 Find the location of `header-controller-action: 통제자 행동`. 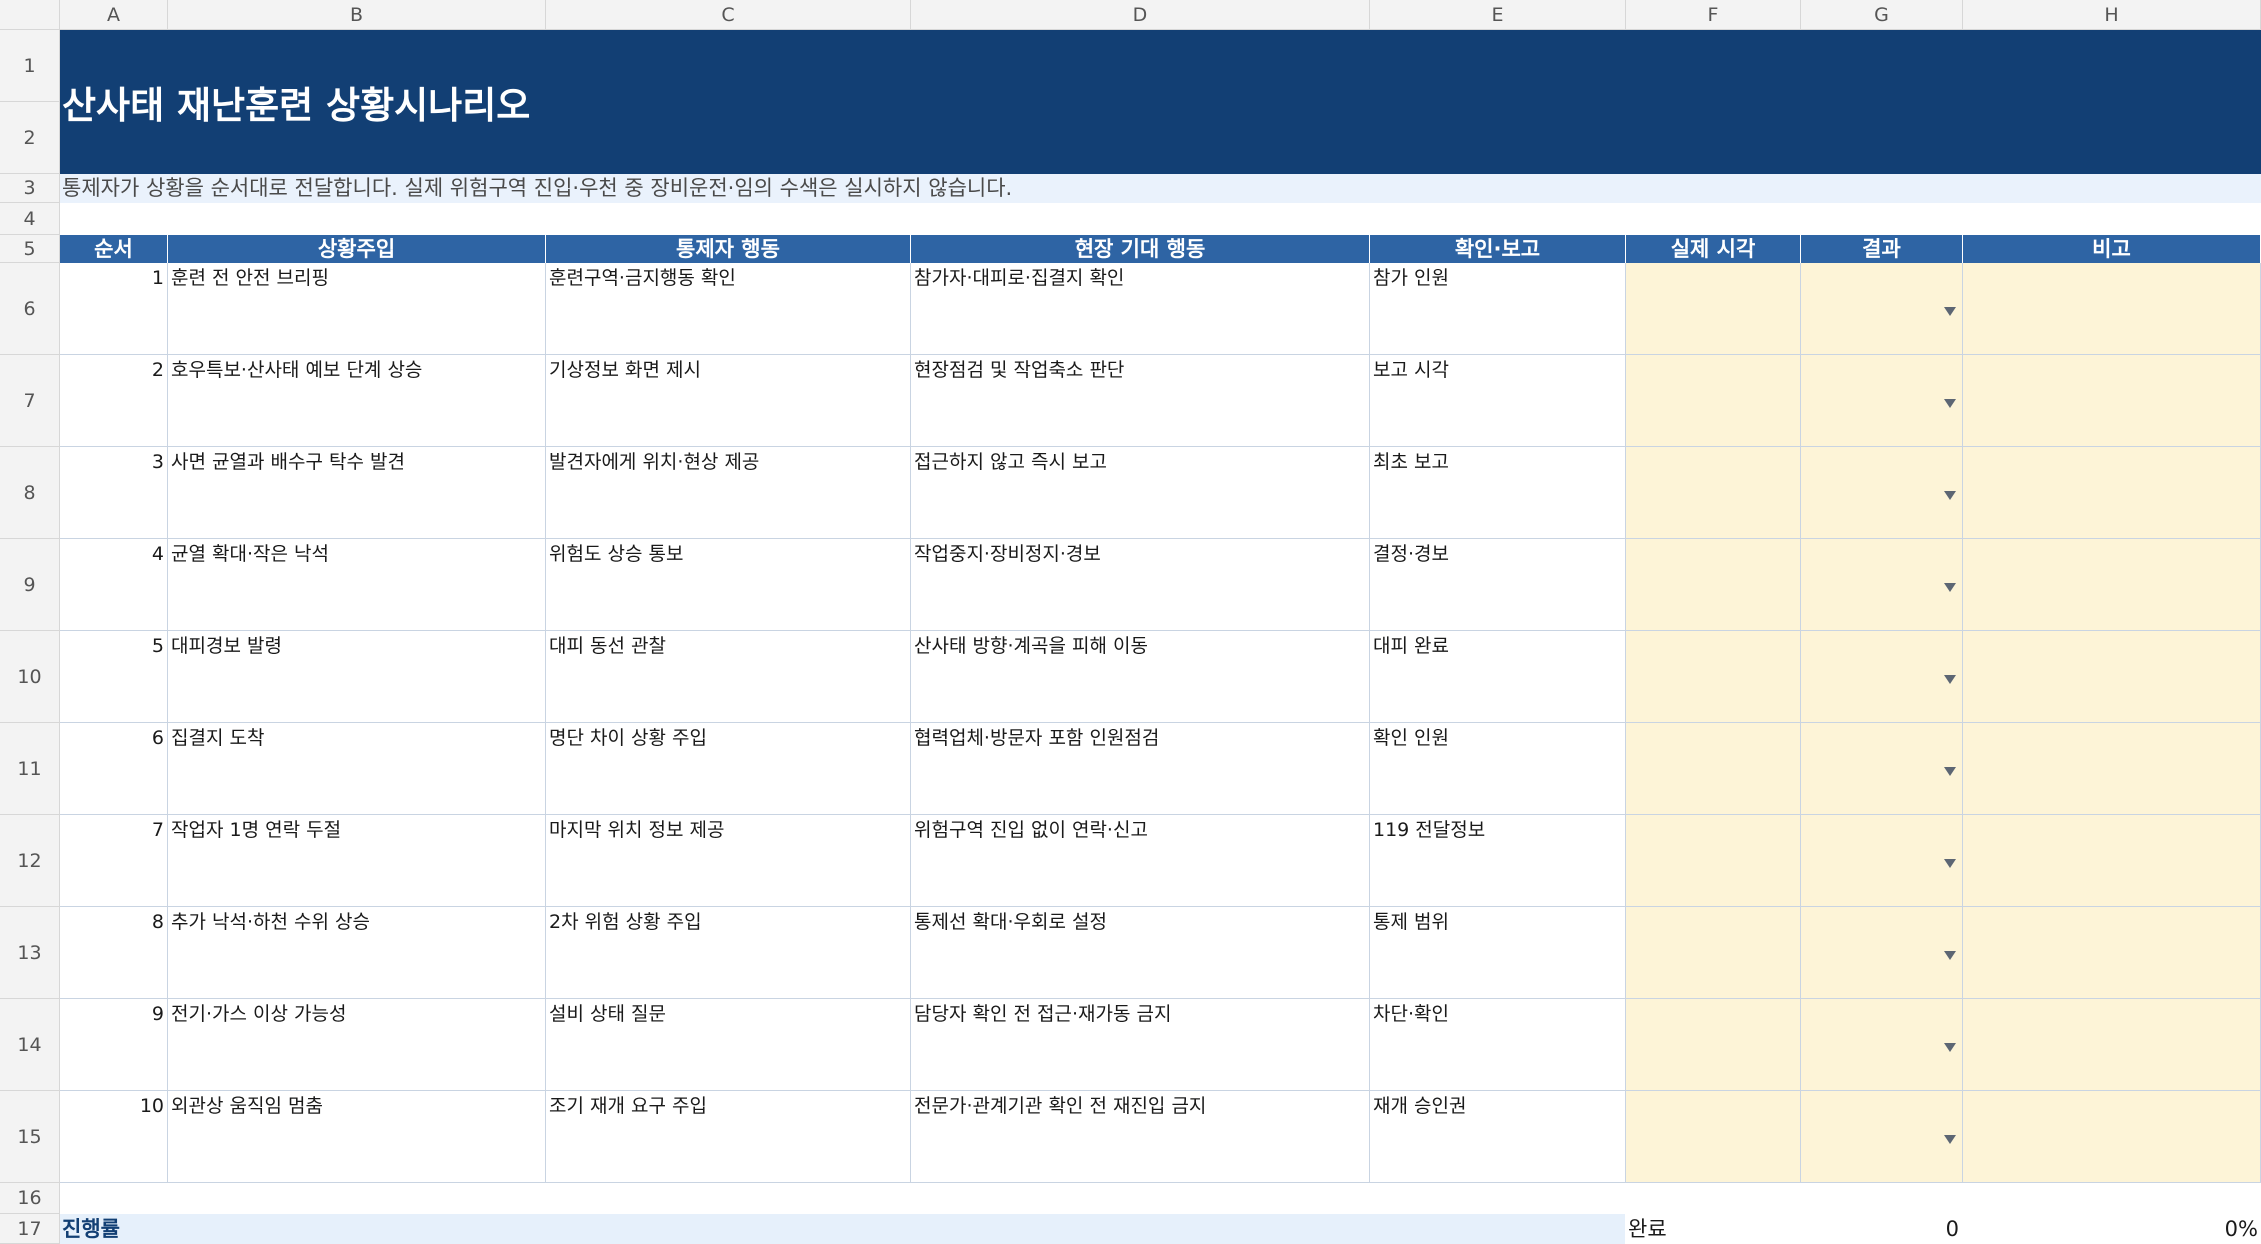

header-controller-action: 통제자 행동 is located at coordinates (728, 249).